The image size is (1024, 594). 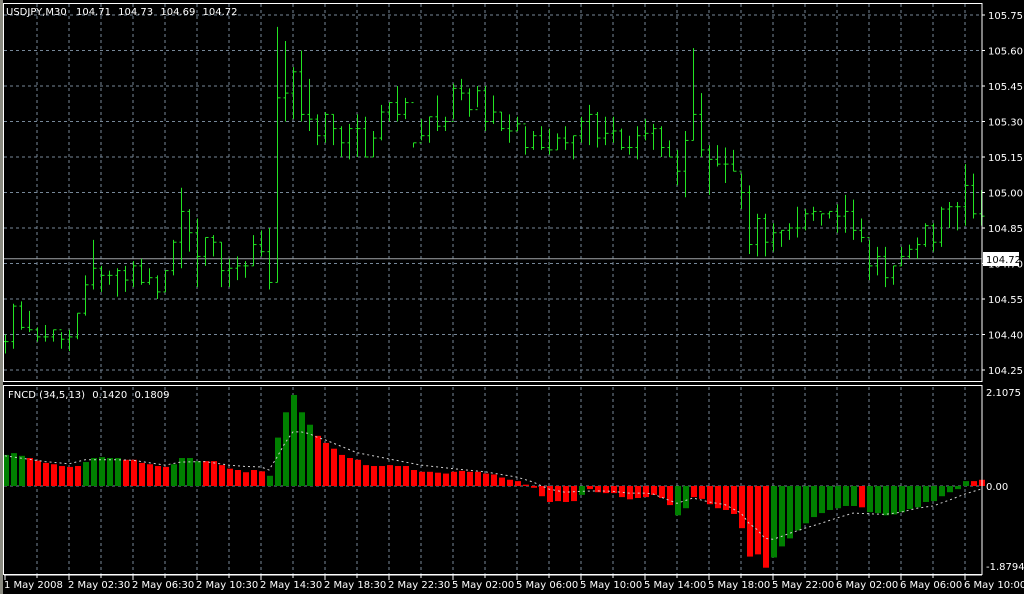 I want to click on x-tick-label: 2 May 10:30, so click(x=227, y=585).